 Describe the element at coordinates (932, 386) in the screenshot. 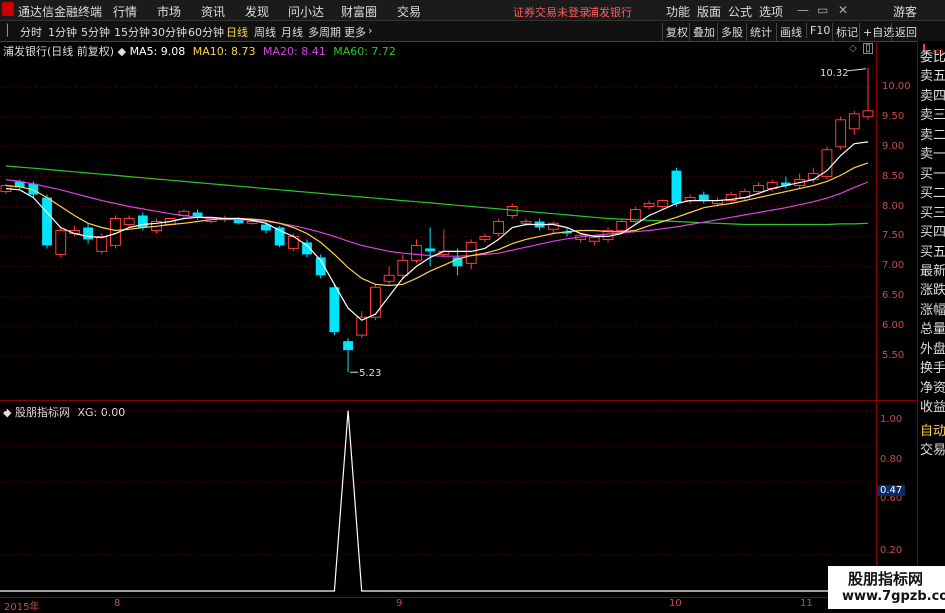

I see `sidebar-item-17: 净资` at that location.